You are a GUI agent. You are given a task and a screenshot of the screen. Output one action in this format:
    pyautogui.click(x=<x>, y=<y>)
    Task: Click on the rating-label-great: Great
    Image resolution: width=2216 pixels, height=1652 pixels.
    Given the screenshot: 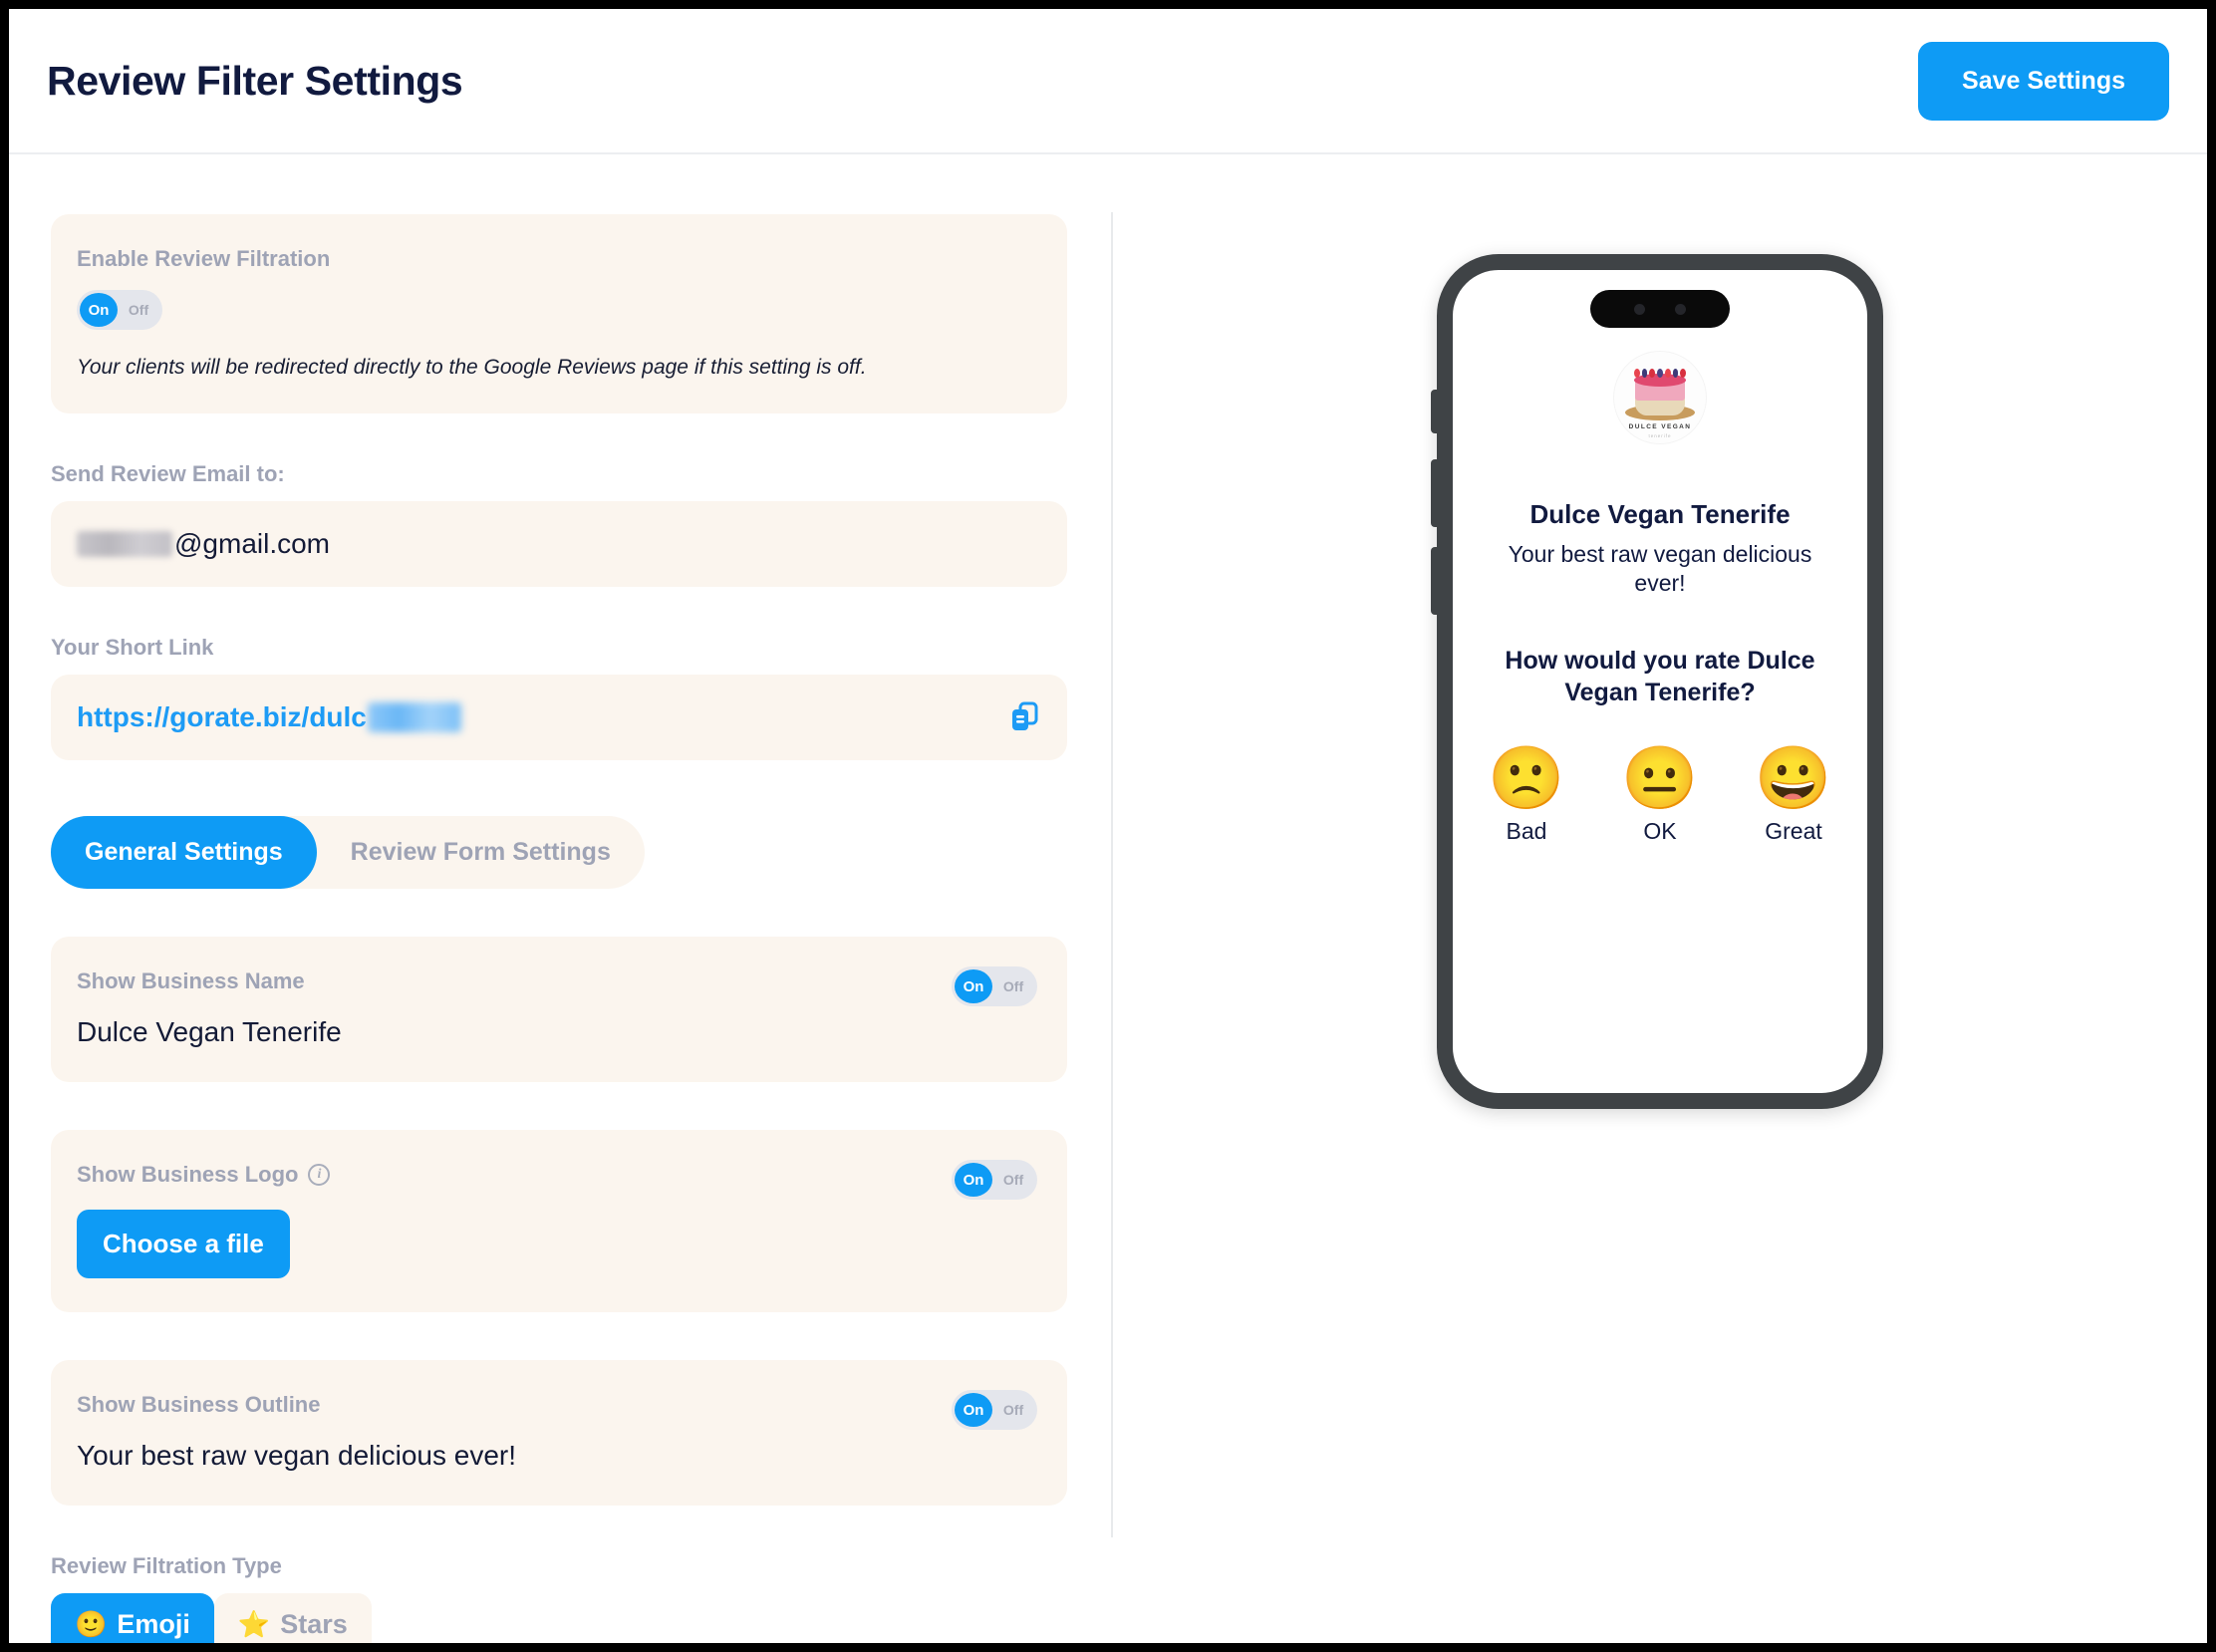 What is the action you would take?
    pyautogui.click(x=1794, y=830)
    